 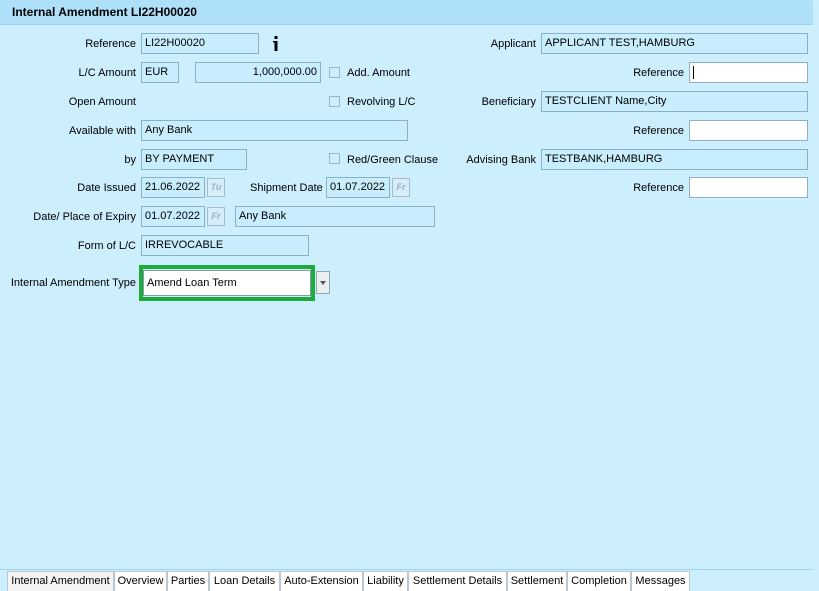 What do you see at coordinates (385, 581) in the screenshot?
I see `tab-liability: Liability` at bounding box center [385, 581].